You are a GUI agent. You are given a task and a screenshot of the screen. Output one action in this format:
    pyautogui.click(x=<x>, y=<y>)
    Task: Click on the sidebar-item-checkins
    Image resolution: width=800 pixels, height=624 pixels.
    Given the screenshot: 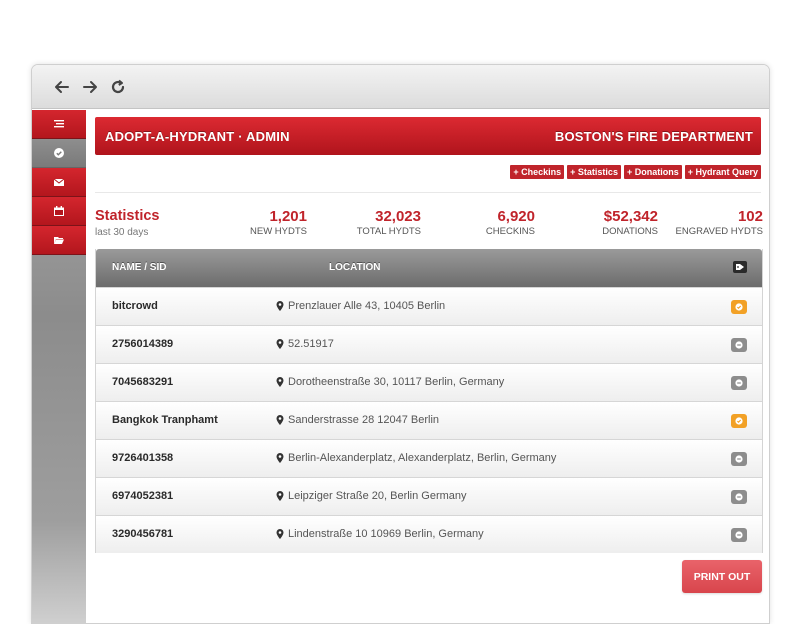 What is the action you would take?
    pyautogui.click(x=59, y=153)
    